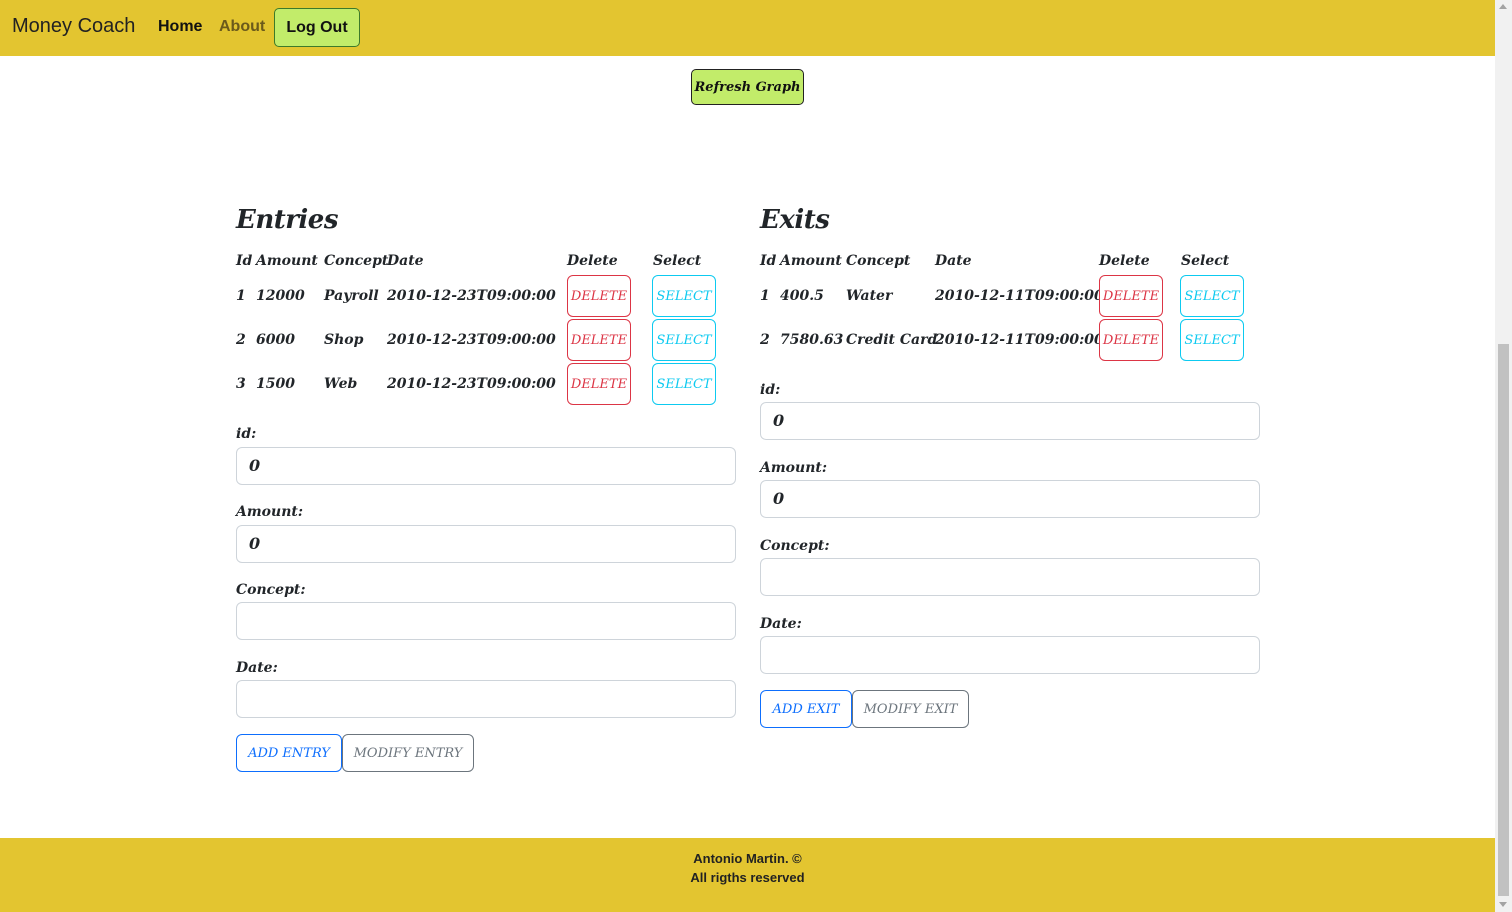  Describe the element at coordinates (953, 261) in the screenshot. I see `exits-header-date: Date` at that location.